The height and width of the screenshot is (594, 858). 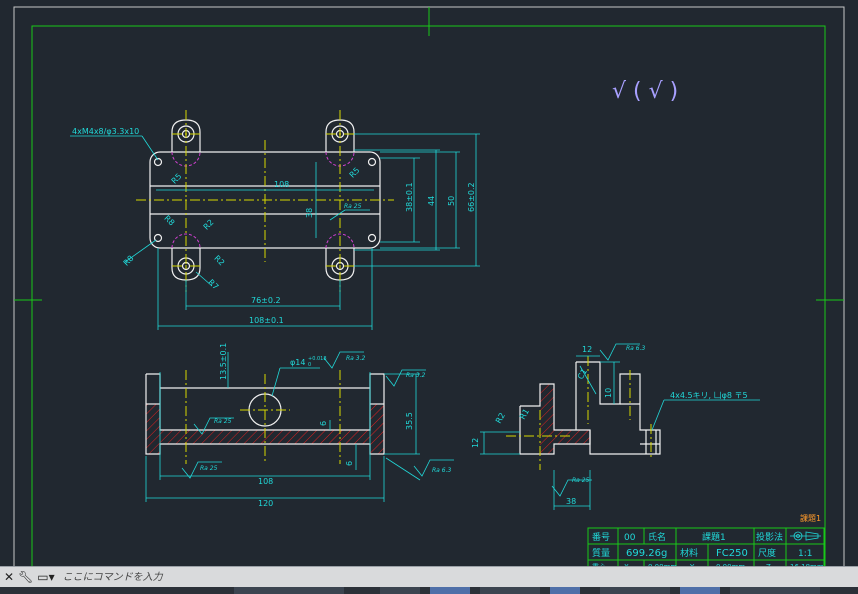 What do you see at coordinates (266, 320) in the screenshot?
I see `dim-108: 108±0.1` at bounding box center [266, 320].